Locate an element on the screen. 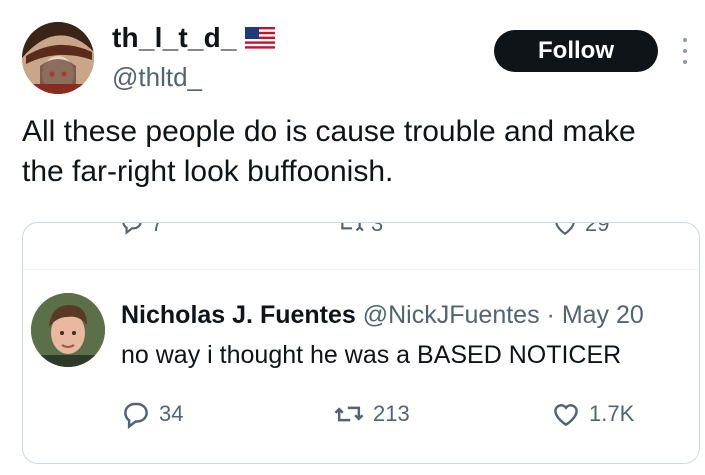 Image resolution: width=705 pixels, height=475 pixels. reply-count-cut: 7 is located at coordinates (157, 229).